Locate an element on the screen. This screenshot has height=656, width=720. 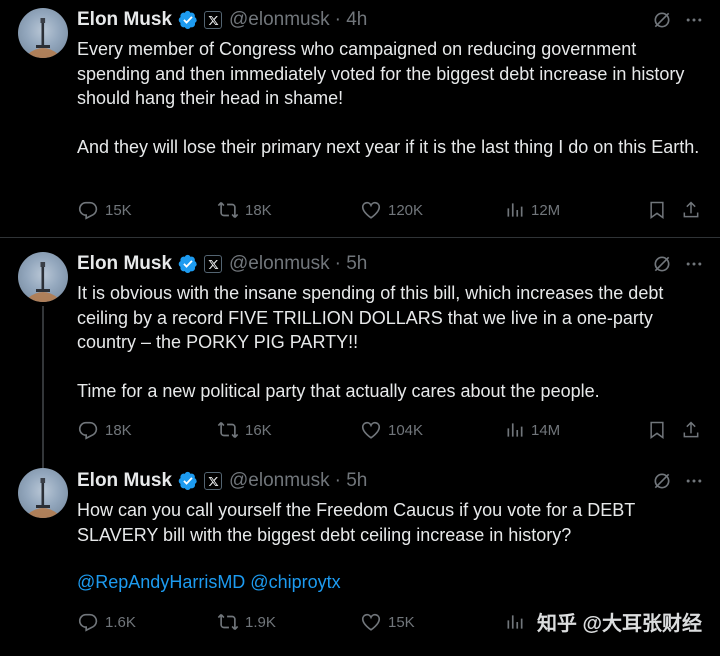
views-button: 12M is located at coordinates (532, 210).